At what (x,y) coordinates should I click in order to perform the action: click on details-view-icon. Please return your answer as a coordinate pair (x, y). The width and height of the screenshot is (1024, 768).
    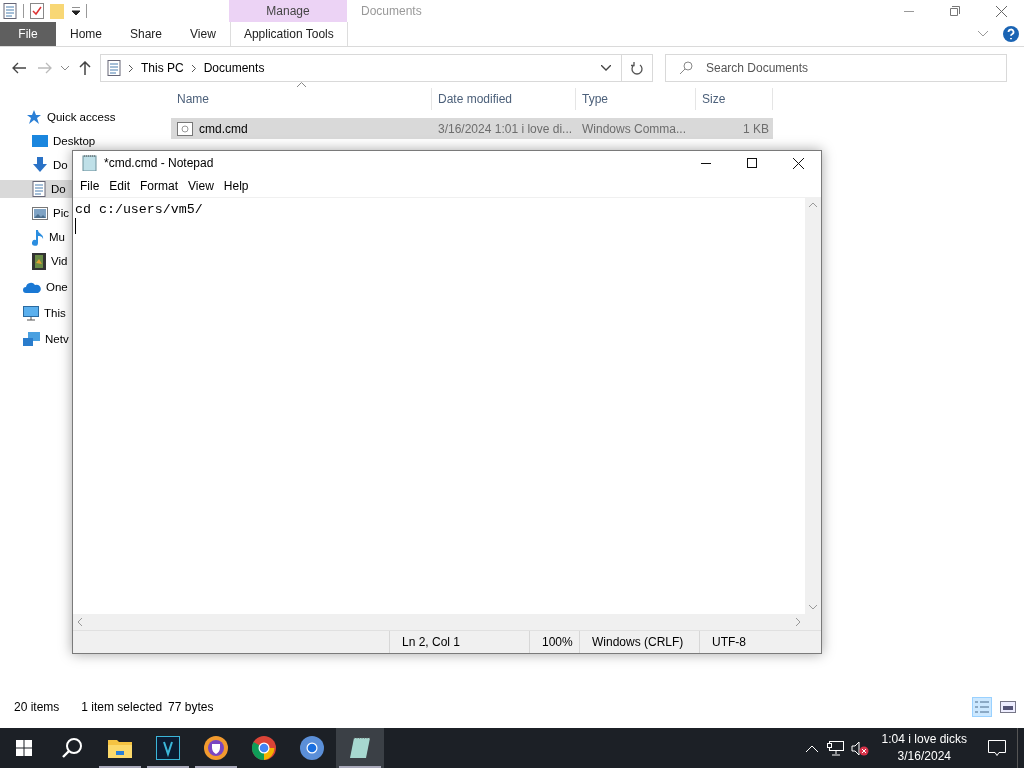
    Looking at the image, I should click on (982, 707).